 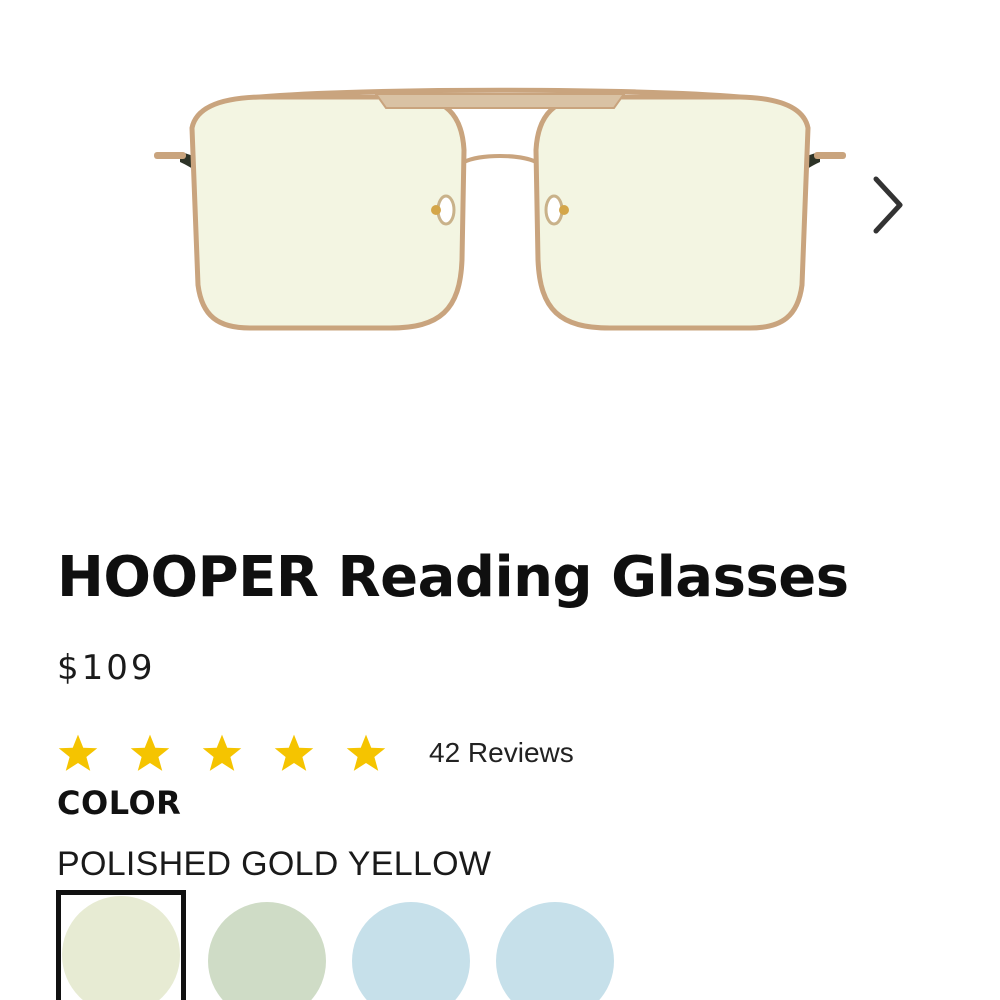 What do you see at coordinates (274, 864) in the screenshot?
I see `selected-color-name: POLISHED GOLD YELLOW` at bounding box center [274, 864].